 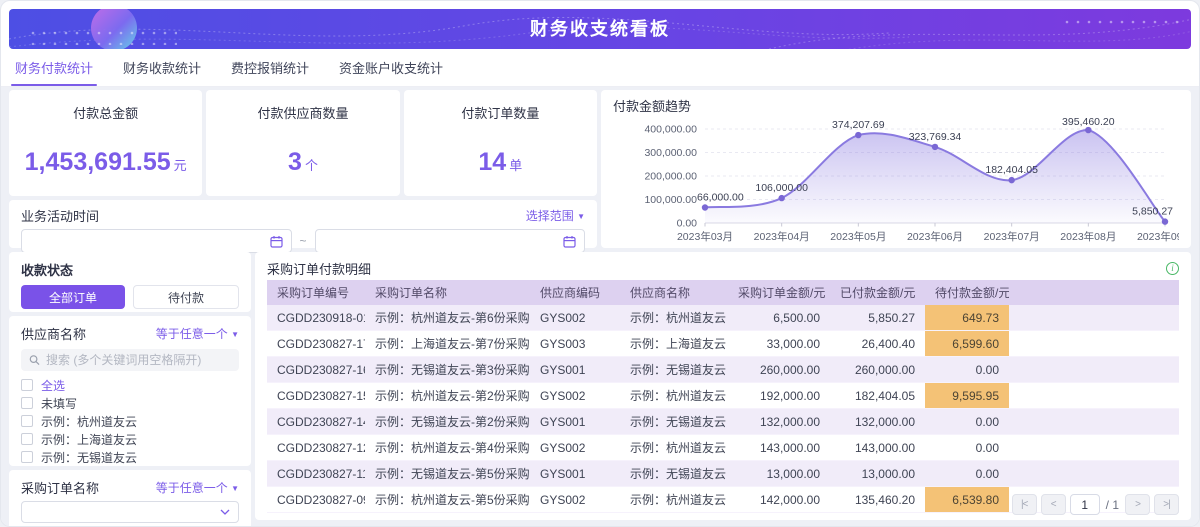 I want to click on payment-status-title: 收款状态, so click(x=47, y=270).